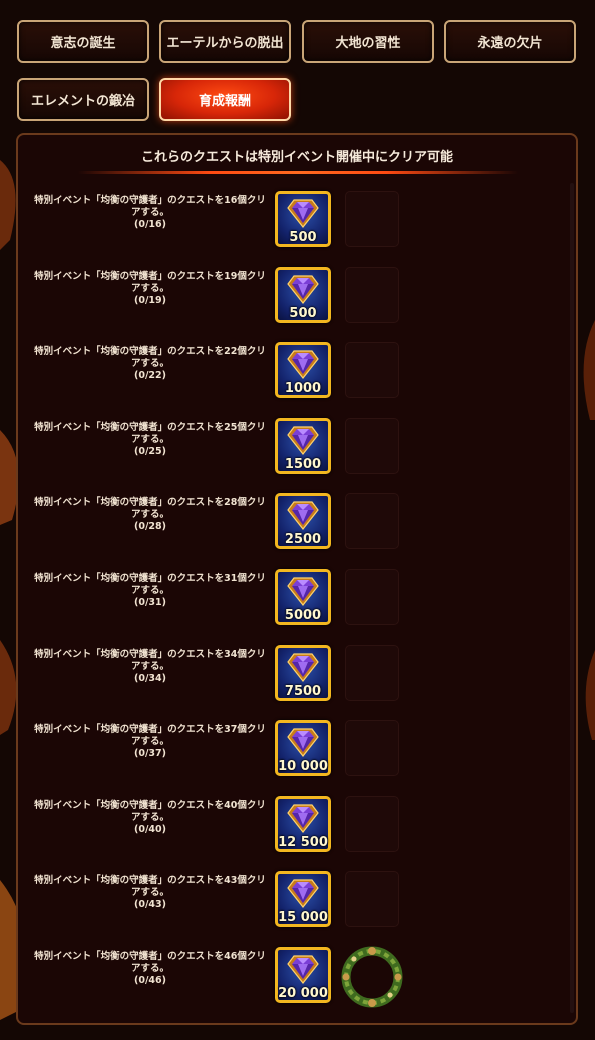 Image resolution: width=595 pixels, height=1040 pixels. What do you see at coordinates (150, 584) in the screenshot?
I see `quest-label: 特別イベント「均衡の守護者」のクエストを31個クリアする。` at bounding box center [150, 584].